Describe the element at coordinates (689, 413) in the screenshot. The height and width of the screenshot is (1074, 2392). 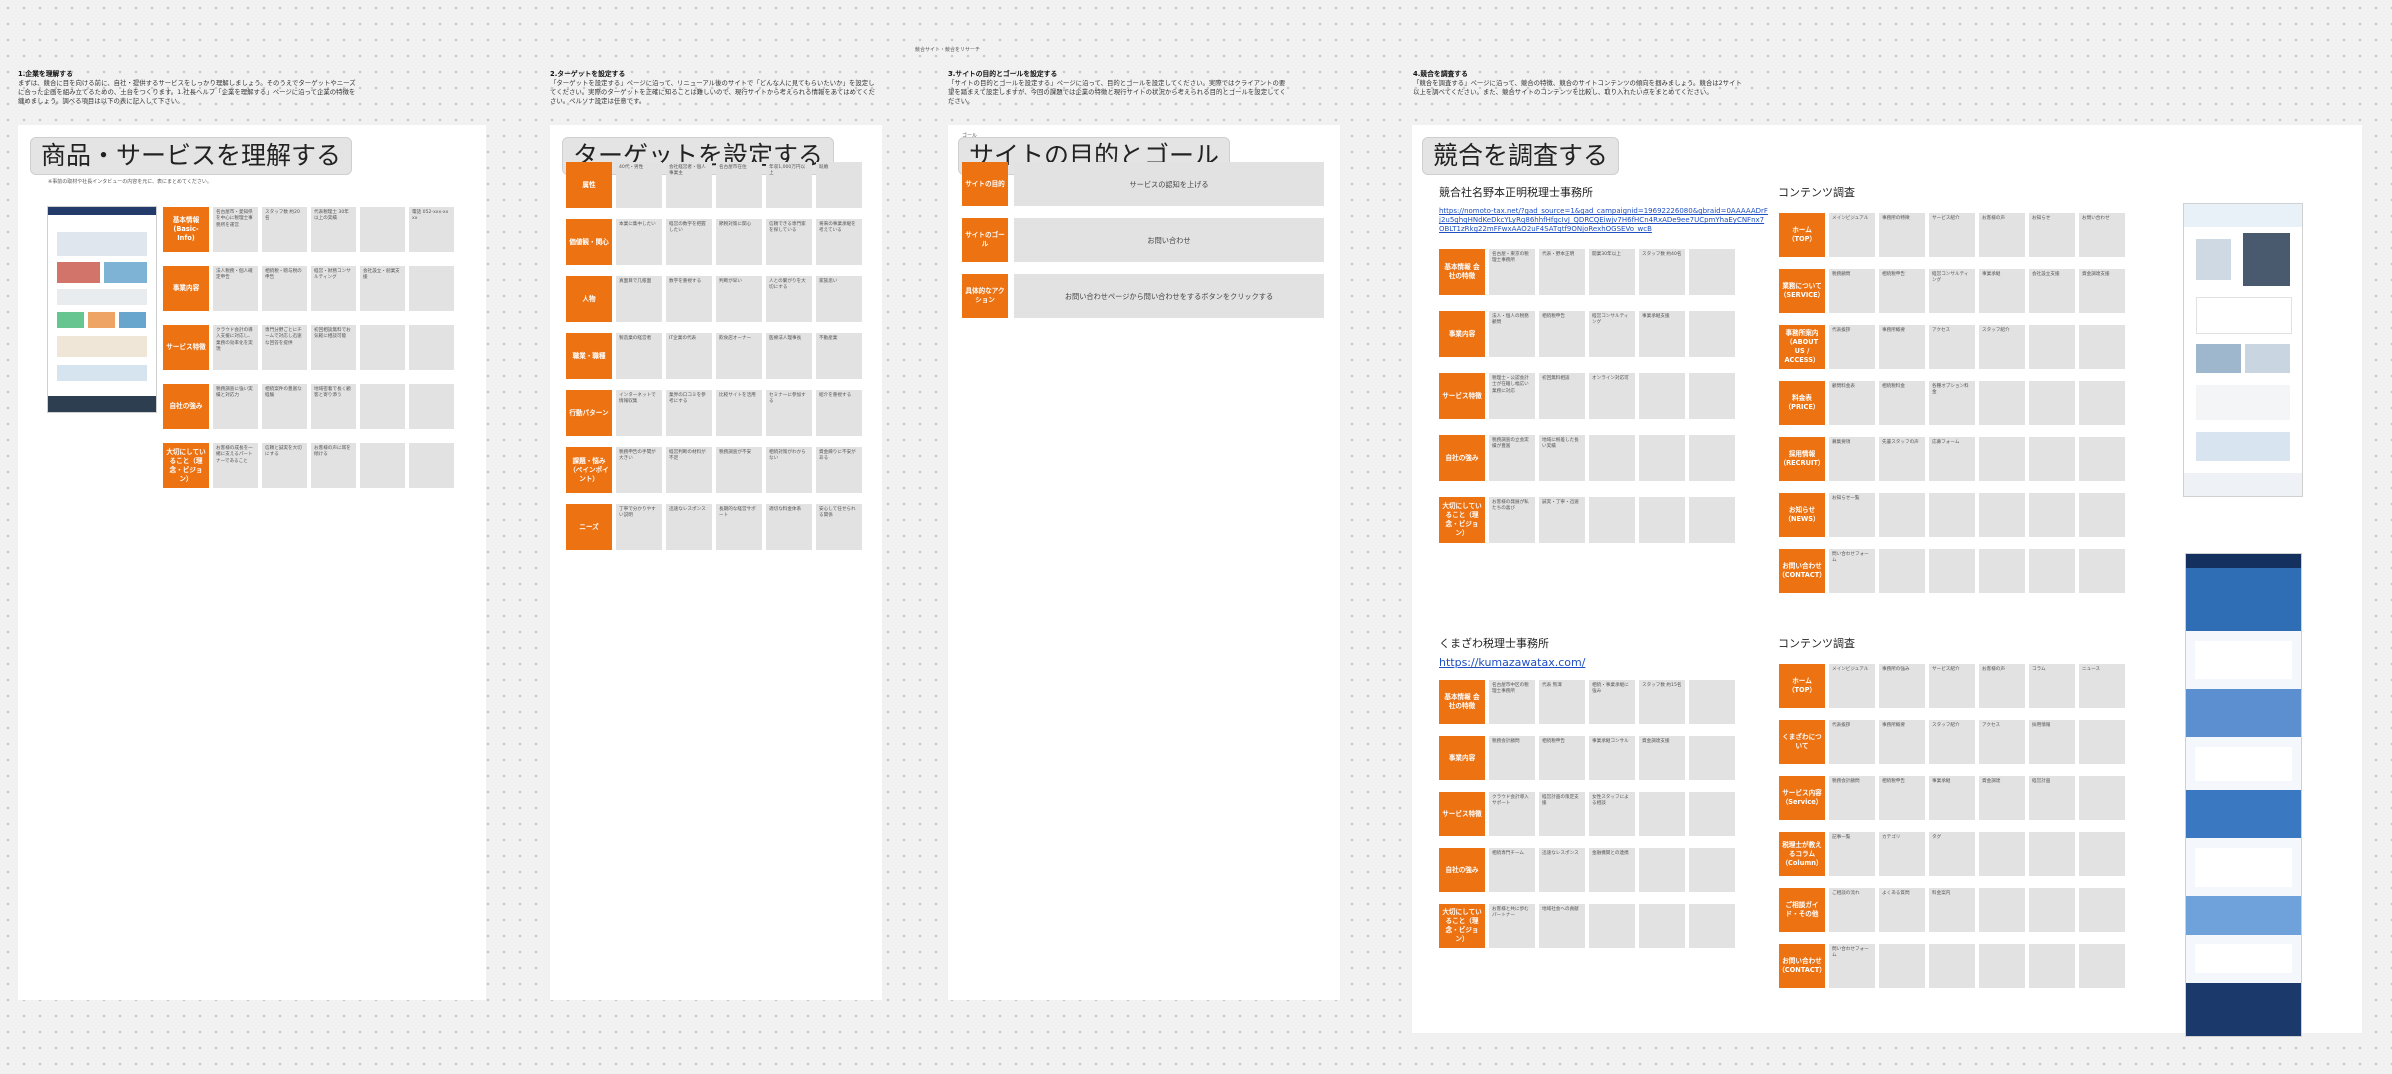
I see `target-cell: 業界の口コミを参考にする` at that location.